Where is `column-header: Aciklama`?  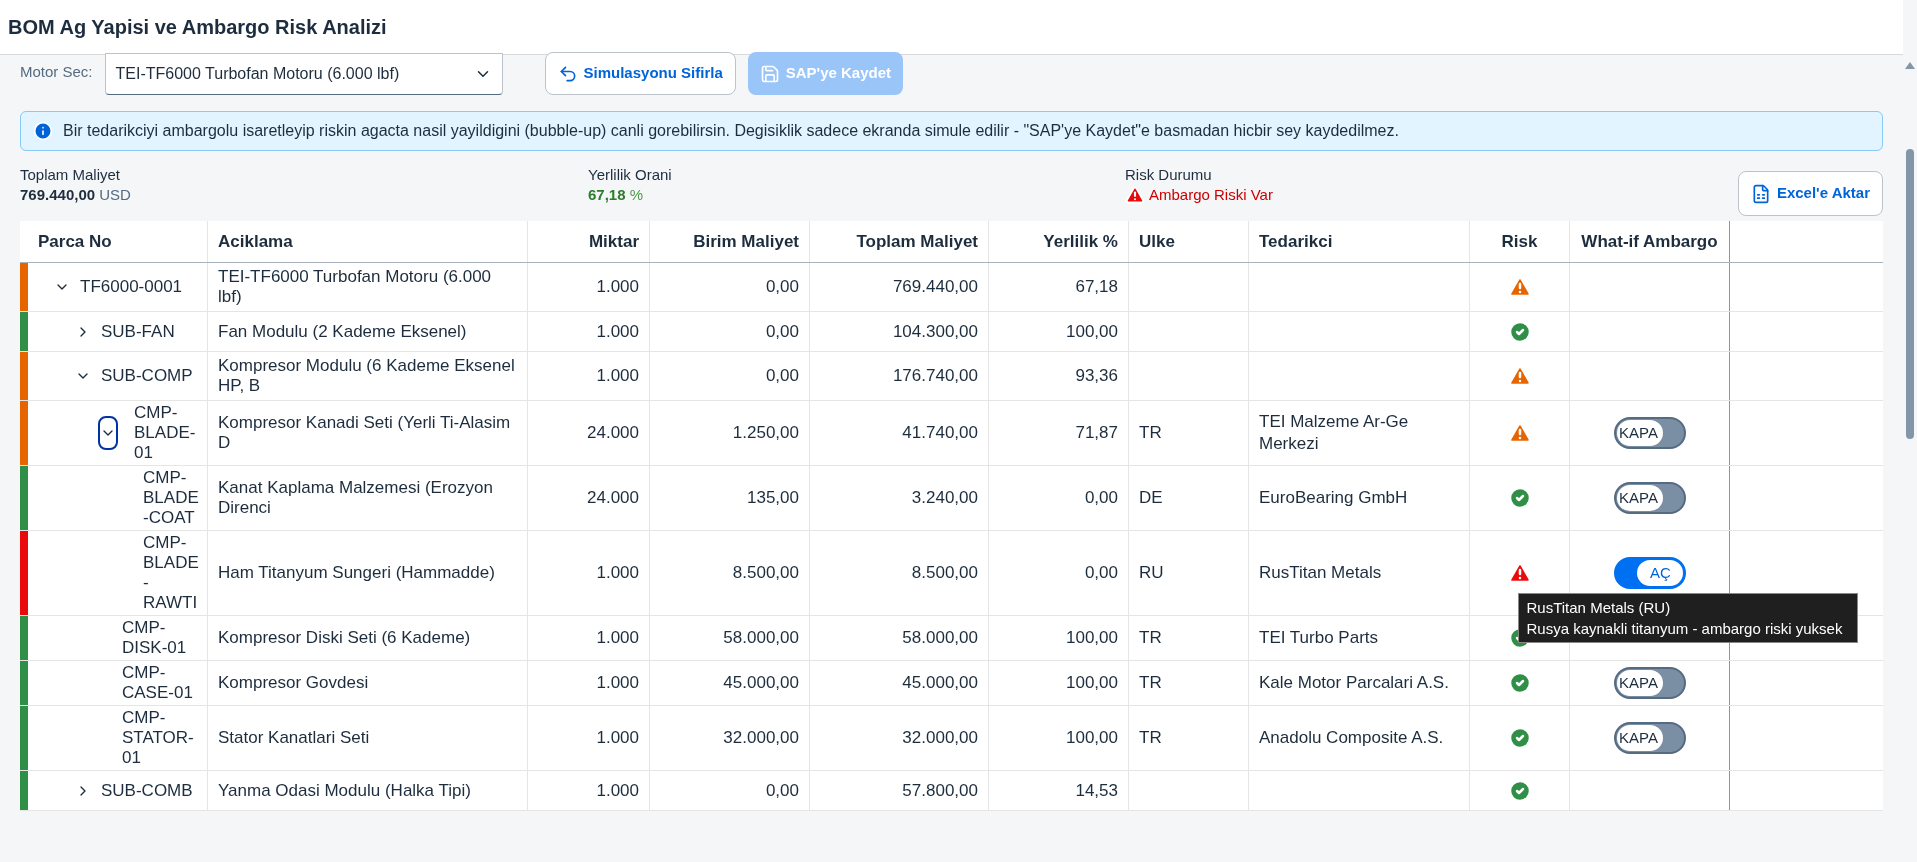
column-header: Aciklama is located at coordinates (367, 241).